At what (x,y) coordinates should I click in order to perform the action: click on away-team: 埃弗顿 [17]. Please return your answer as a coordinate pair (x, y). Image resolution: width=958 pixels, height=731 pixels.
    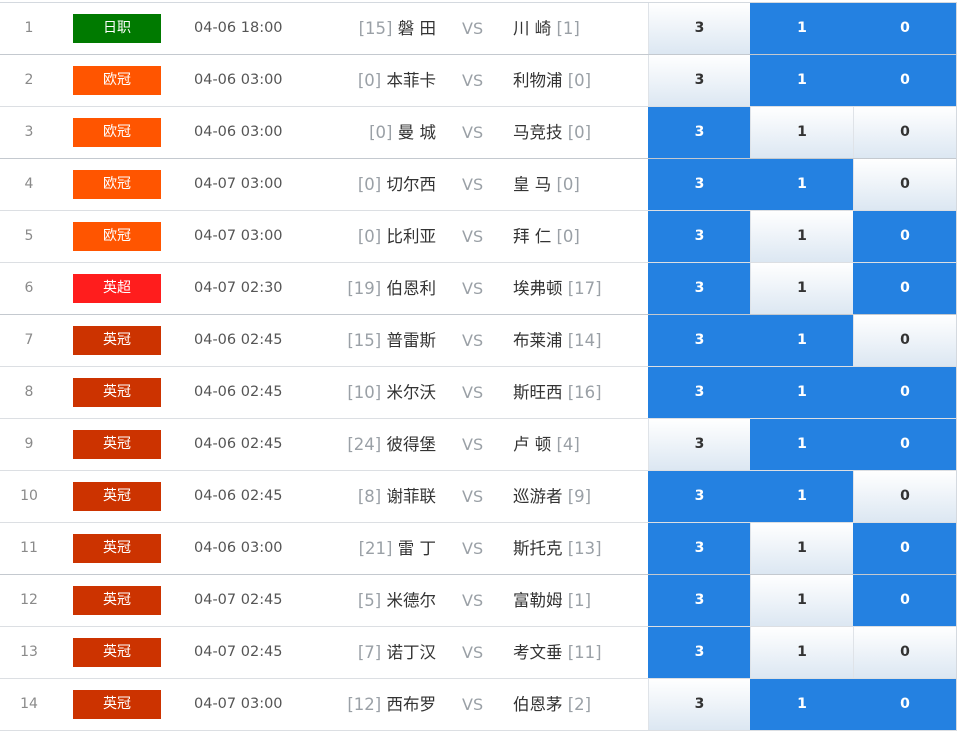
    Looking at the image, I should click on (557, 288).